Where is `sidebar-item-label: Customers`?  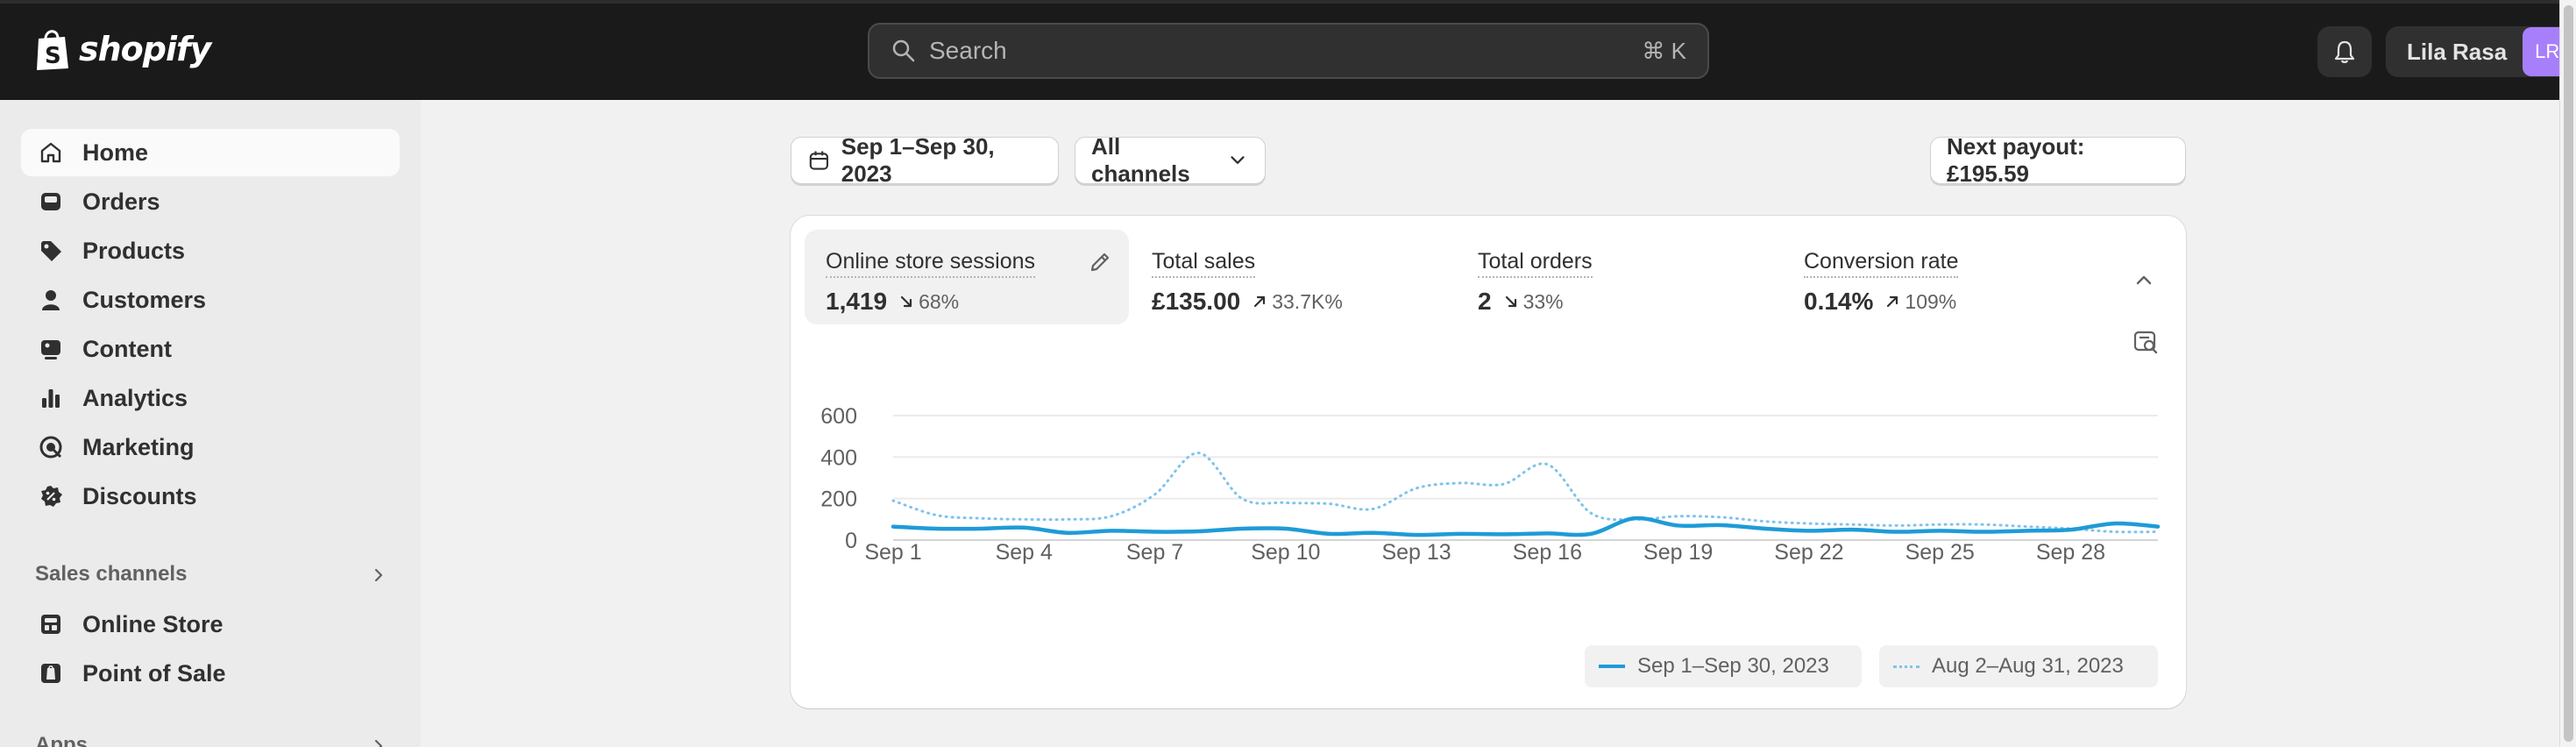 sidebar-item-label: Customers is located at coordinates (144, 299).